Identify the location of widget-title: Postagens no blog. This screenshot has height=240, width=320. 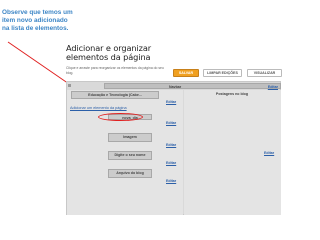
(232, 94).